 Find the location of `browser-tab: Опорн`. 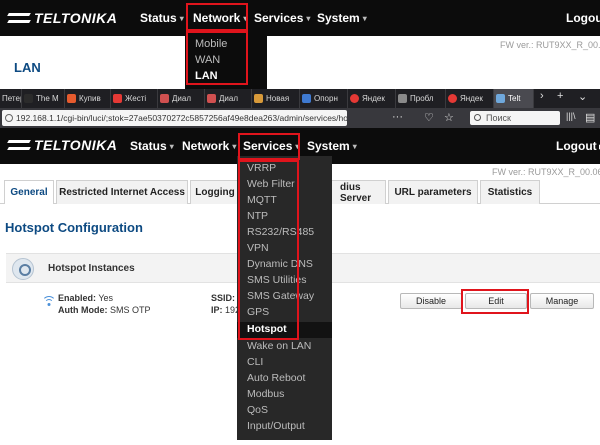

browser-tab: Опорн is located at coordinates (324, 98).